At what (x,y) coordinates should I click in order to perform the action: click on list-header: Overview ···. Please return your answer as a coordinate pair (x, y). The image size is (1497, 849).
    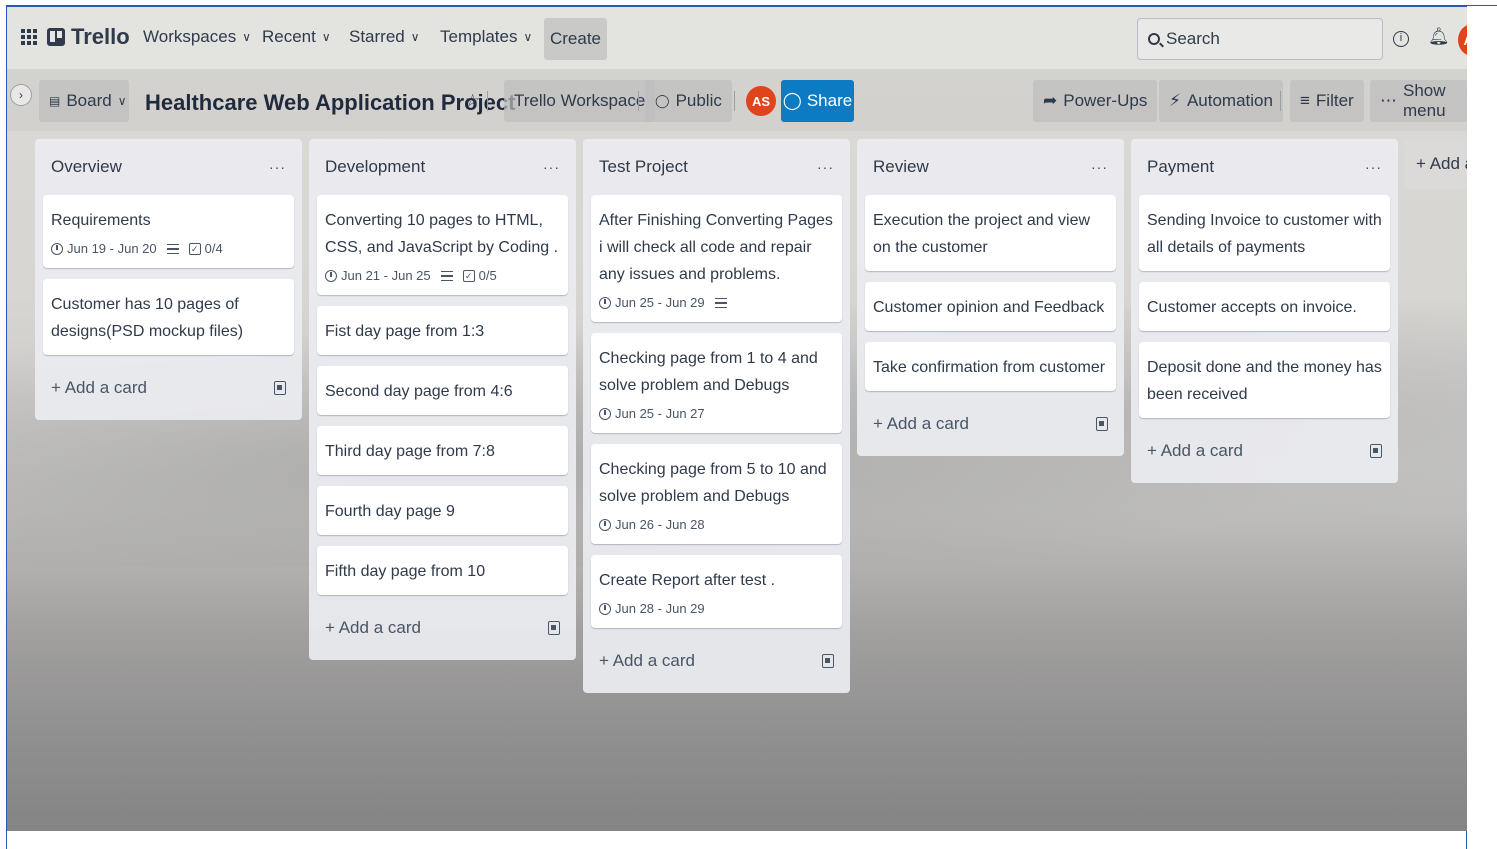
    Looking at the image, I should click on (168, 167).